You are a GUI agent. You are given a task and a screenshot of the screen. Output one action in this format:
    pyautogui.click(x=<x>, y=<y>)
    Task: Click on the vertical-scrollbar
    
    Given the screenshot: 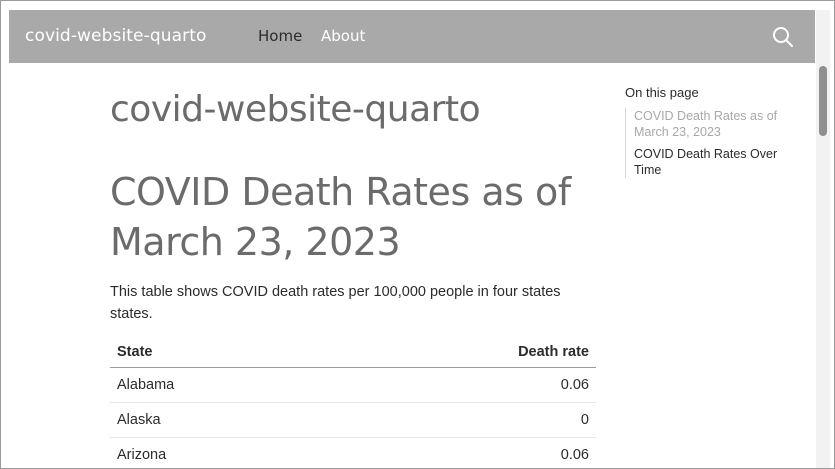 What is the action you would take?
    pyautogui.click(x=823, y=239)
    